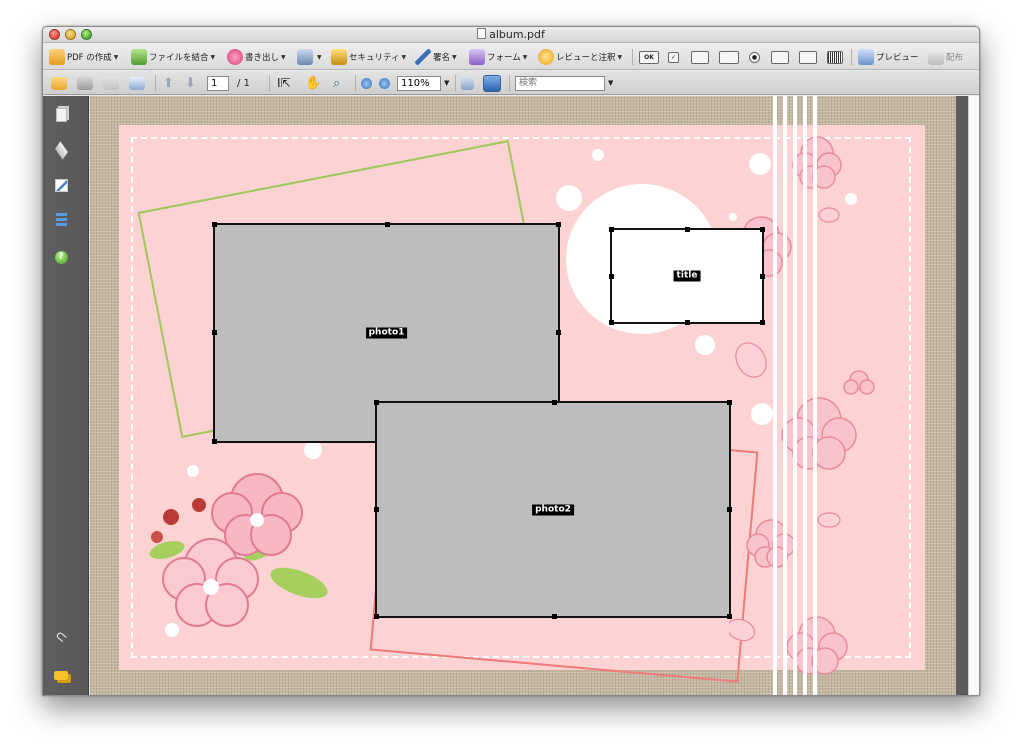  I want to click on navigation-toolbar: ⬆ ⬇ / 1 I⇱ ✋ ⌕ ▼, so click(511, 83).